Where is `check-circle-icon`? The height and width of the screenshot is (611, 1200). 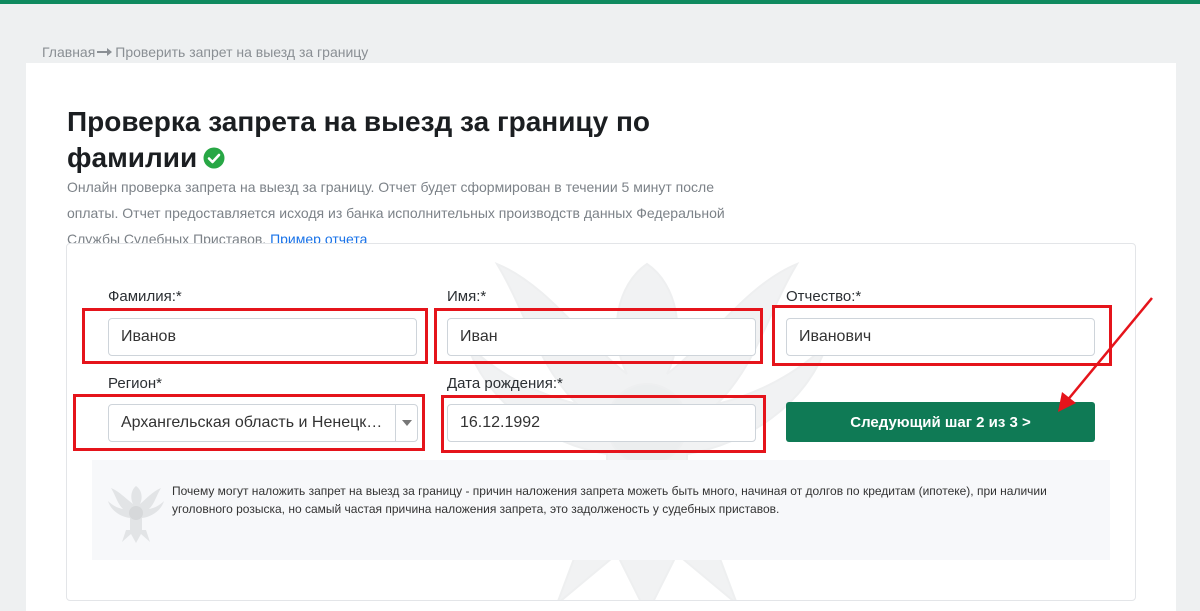 check-circle-icon is located at coordinates (214, 158).